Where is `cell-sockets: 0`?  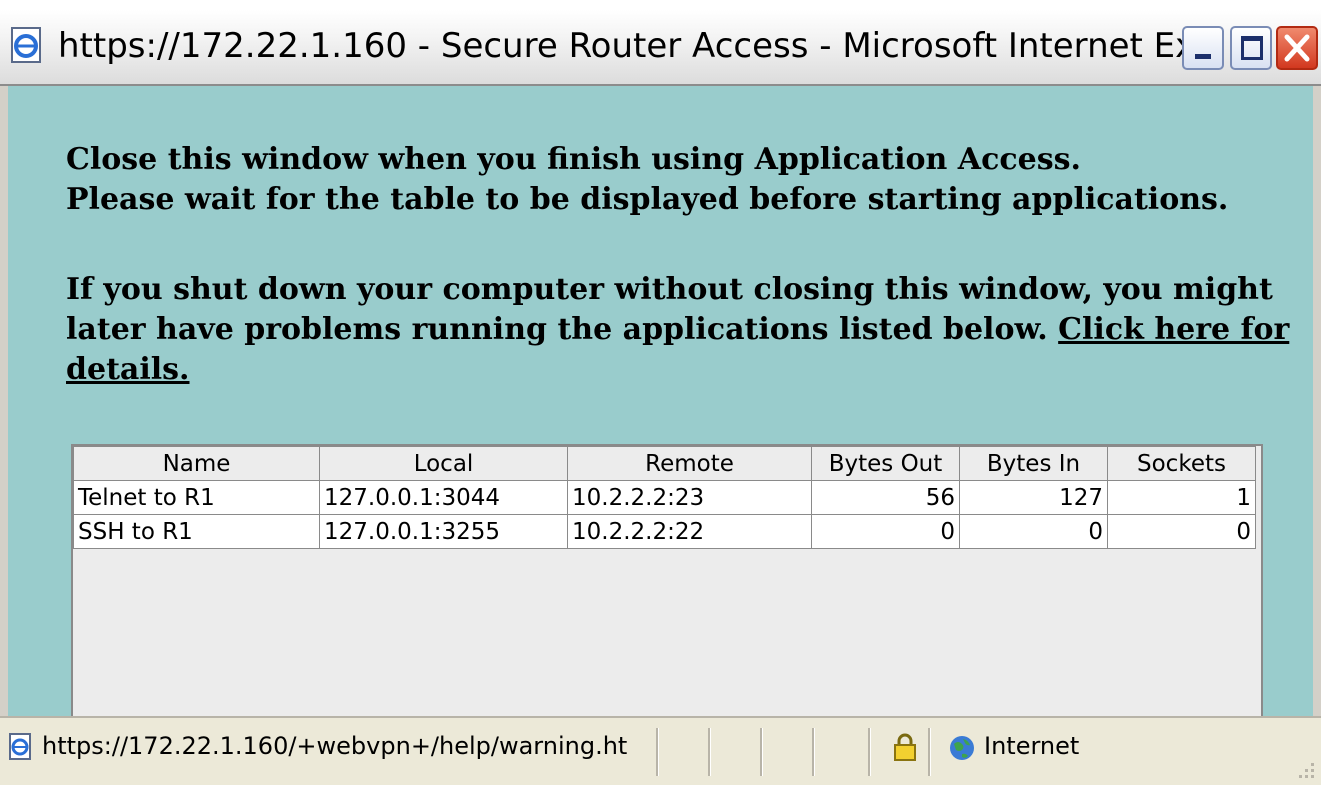
cell-sockets: 0 is located at coordinates (1181, 531).